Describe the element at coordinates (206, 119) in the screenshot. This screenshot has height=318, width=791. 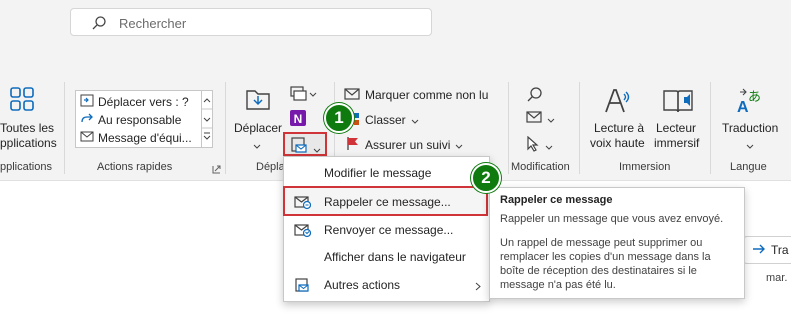
I see `quick-steps-scrollbar` at that location.